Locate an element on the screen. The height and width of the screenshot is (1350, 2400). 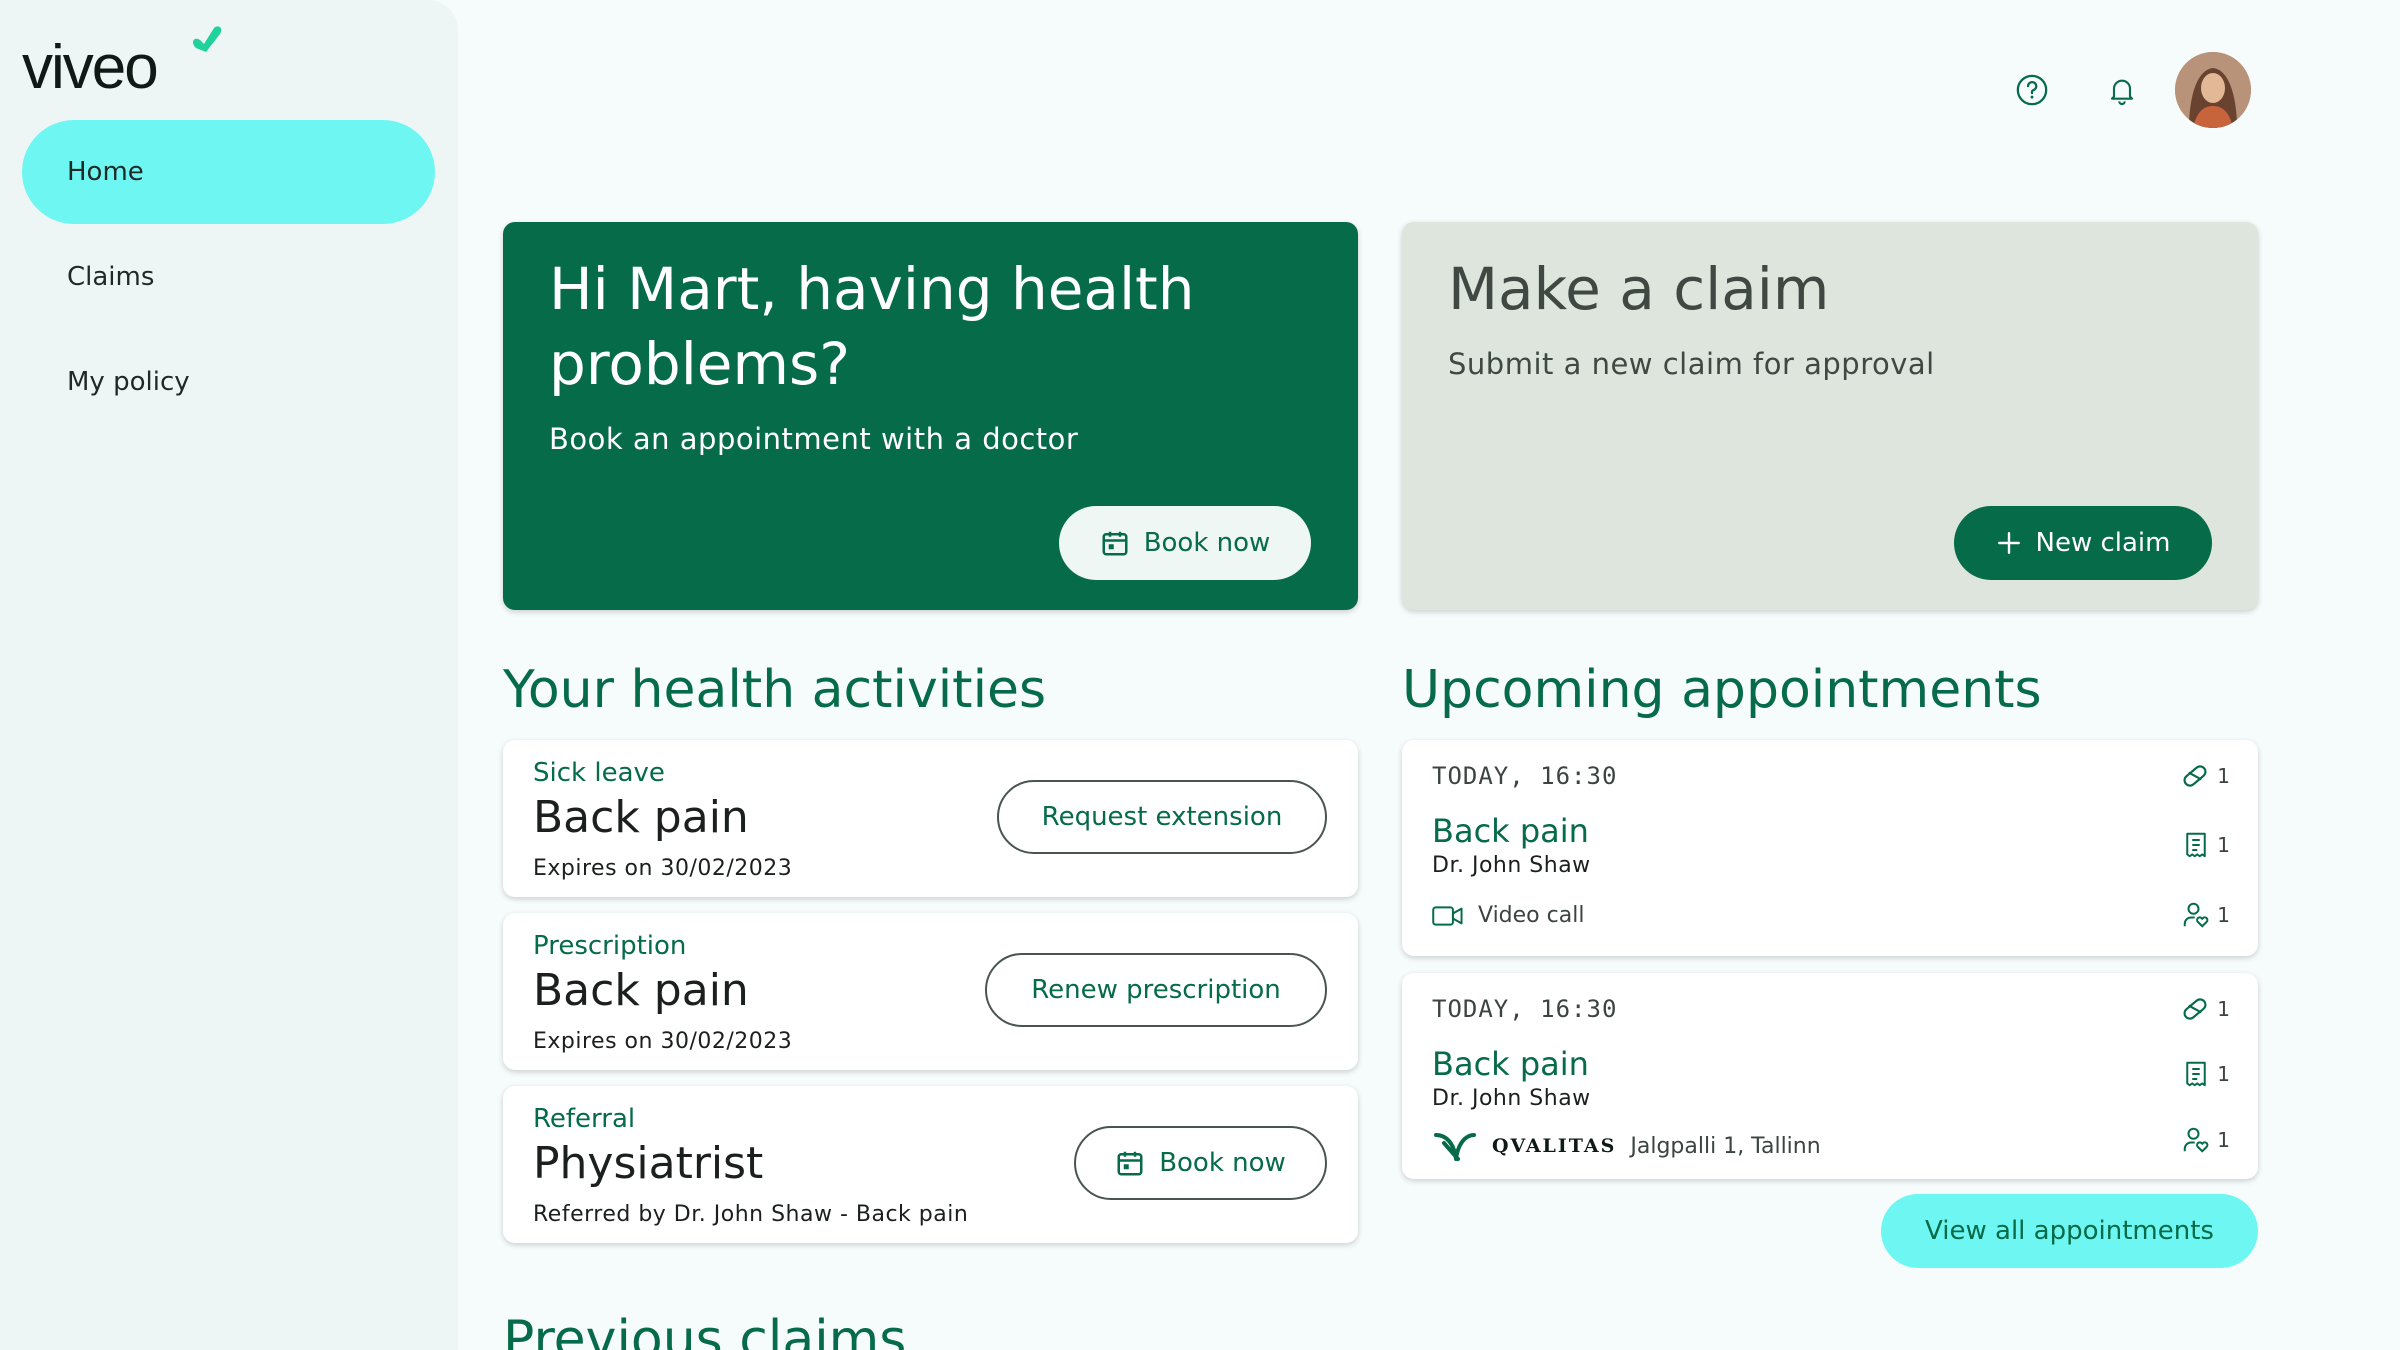
new-claim-label: New claim is located at coordinates (2103, 543).